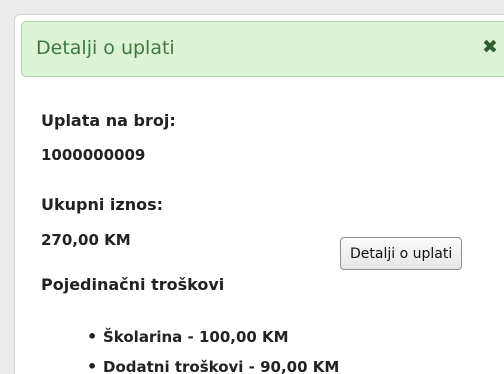 This screenshot has height=374, width=504. Describe the element at coordinates (213, 337) in the screenshot. I see `cost-item-tuition: Školarina - 100,00 KM` at that location.